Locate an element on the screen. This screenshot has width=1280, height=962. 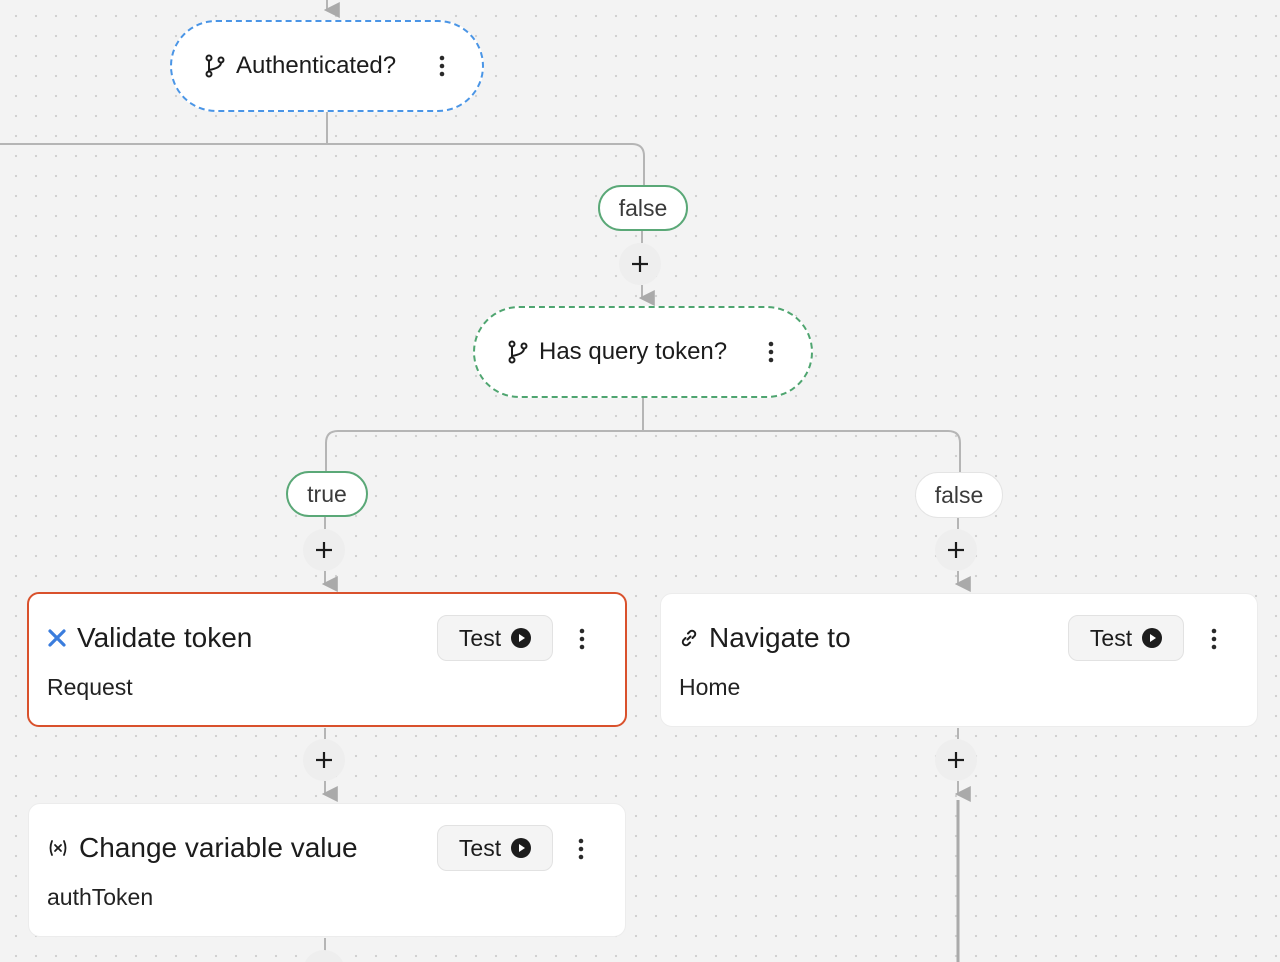
condition-node-authenticated: Authenticated? is located at coordinates (327, 66).